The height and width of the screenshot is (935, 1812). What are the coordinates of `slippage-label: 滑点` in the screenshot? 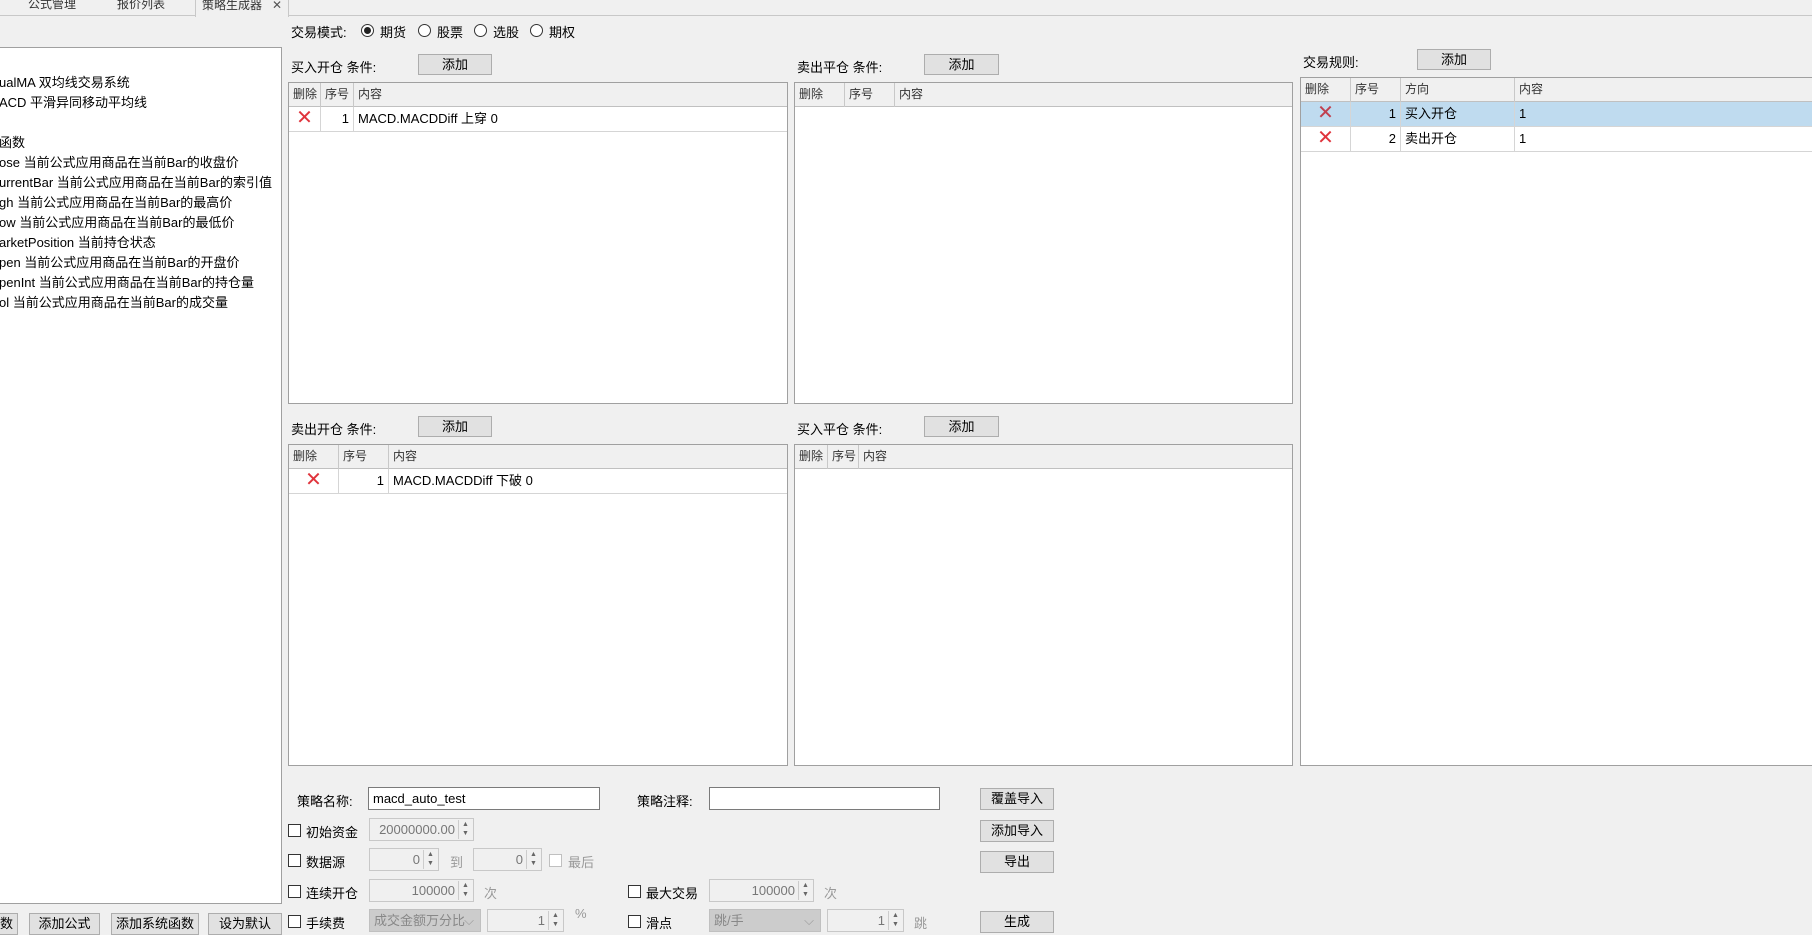 It's located at (659, 923).